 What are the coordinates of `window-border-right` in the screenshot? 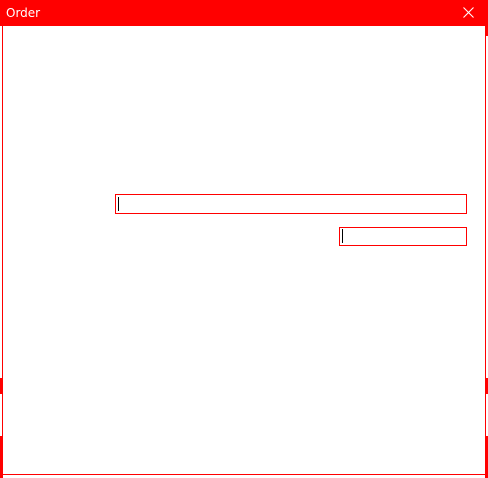 It's located at (485, 250).